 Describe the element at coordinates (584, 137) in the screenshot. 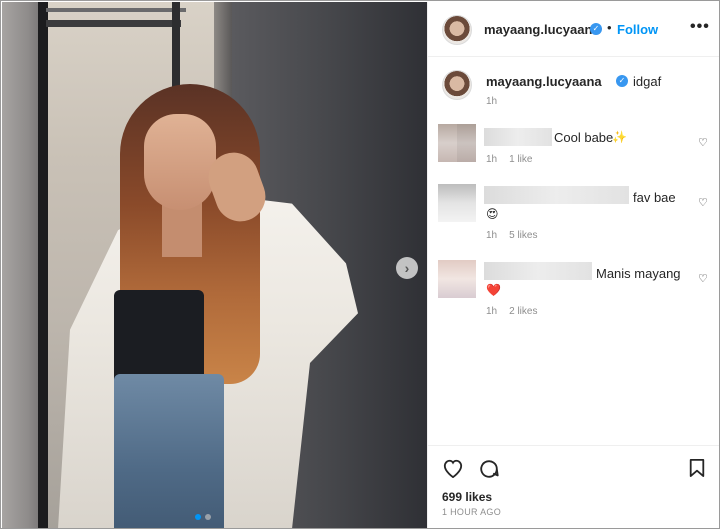

I see `comment-text: Cool babe` at that location.